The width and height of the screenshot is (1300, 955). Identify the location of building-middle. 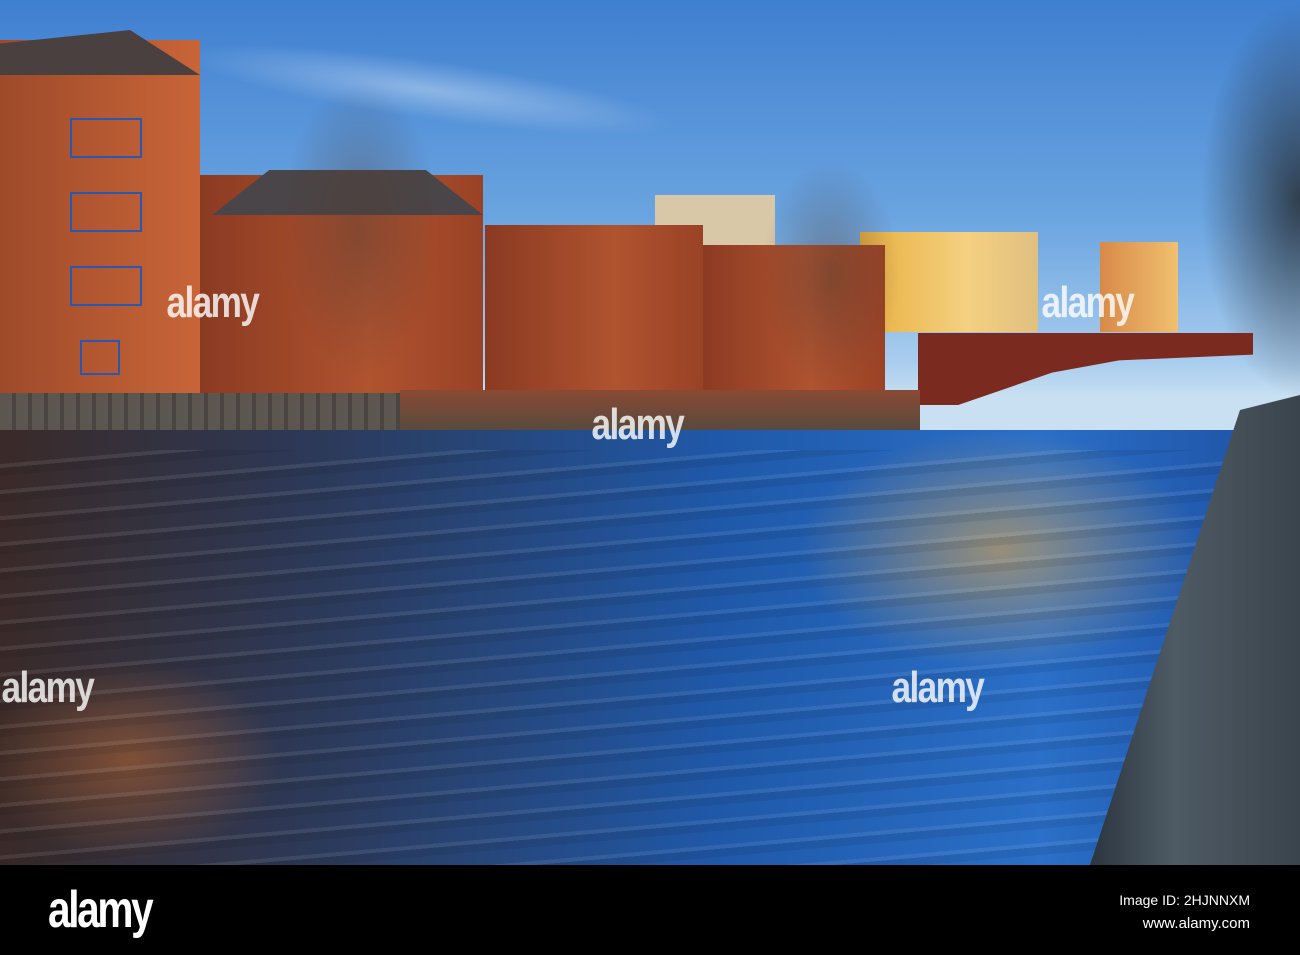
(594, 307).